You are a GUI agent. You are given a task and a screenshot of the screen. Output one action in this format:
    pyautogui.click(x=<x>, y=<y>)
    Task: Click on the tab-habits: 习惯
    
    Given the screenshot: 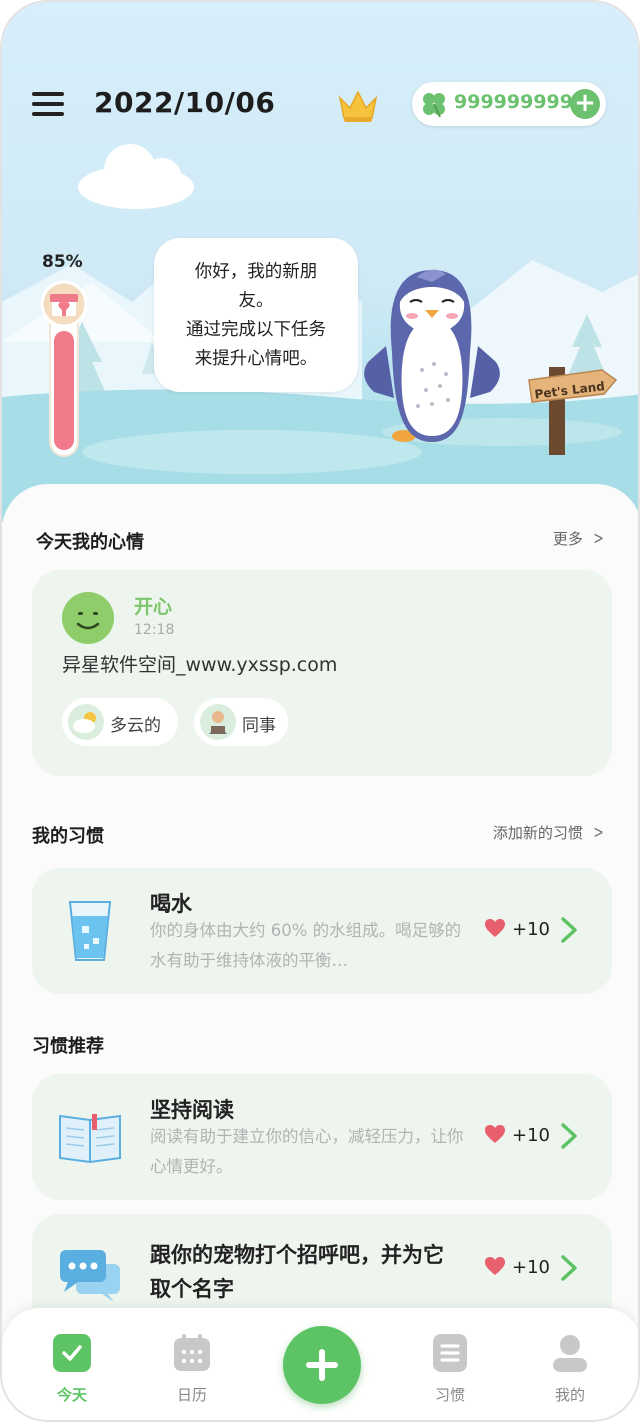 What is the action you would take?
    pyautogui.click(x=450, y=1364)
    